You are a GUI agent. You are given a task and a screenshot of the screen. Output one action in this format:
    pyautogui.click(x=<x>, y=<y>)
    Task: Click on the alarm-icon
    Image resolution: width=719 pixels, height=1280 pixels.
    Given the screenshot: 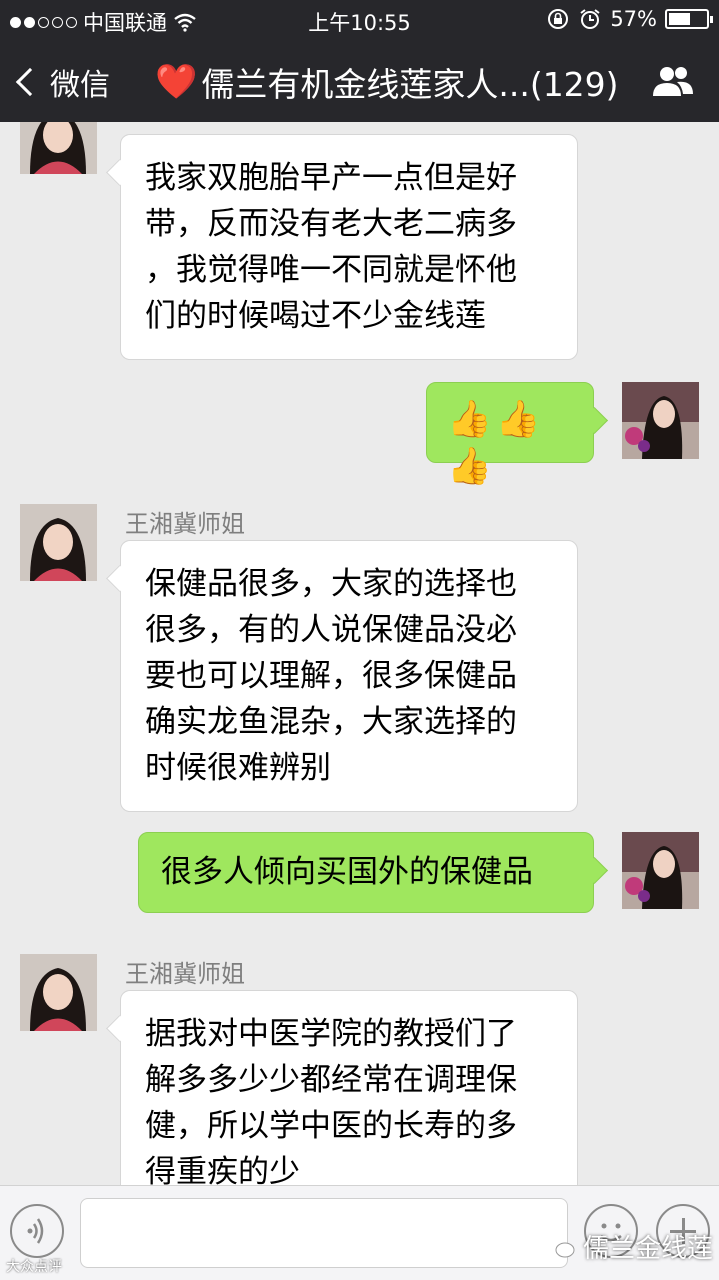 What is the action you would take?
    pyautogui.click(x=590, y=19)
    